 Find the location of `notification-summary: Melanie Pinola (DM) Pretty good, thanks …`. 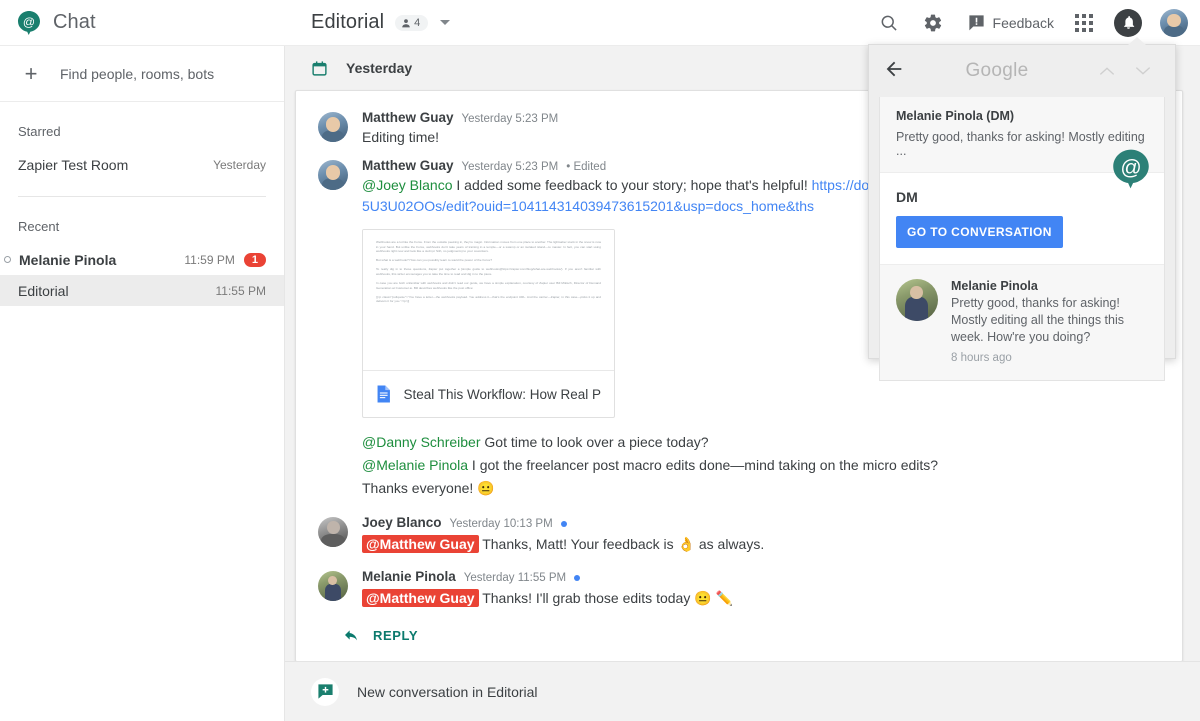

notification-summary: Melanie Pinola (DM) Pretty good, thanks … is located at coordinates (1022, 143).